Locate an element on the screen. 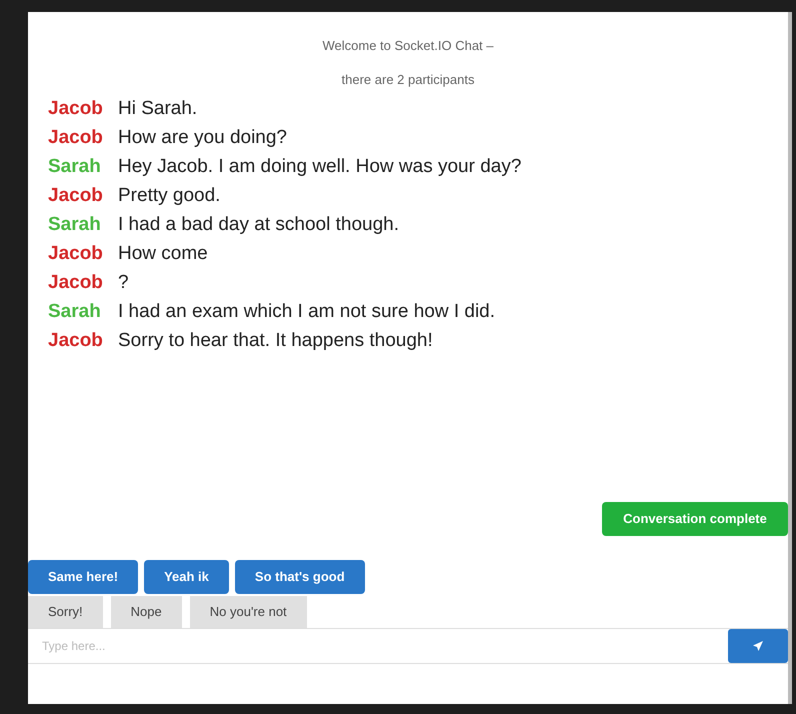  message-text: Hey Jacob. I am doing well. How was your day? is located at coordinates (320, 167).